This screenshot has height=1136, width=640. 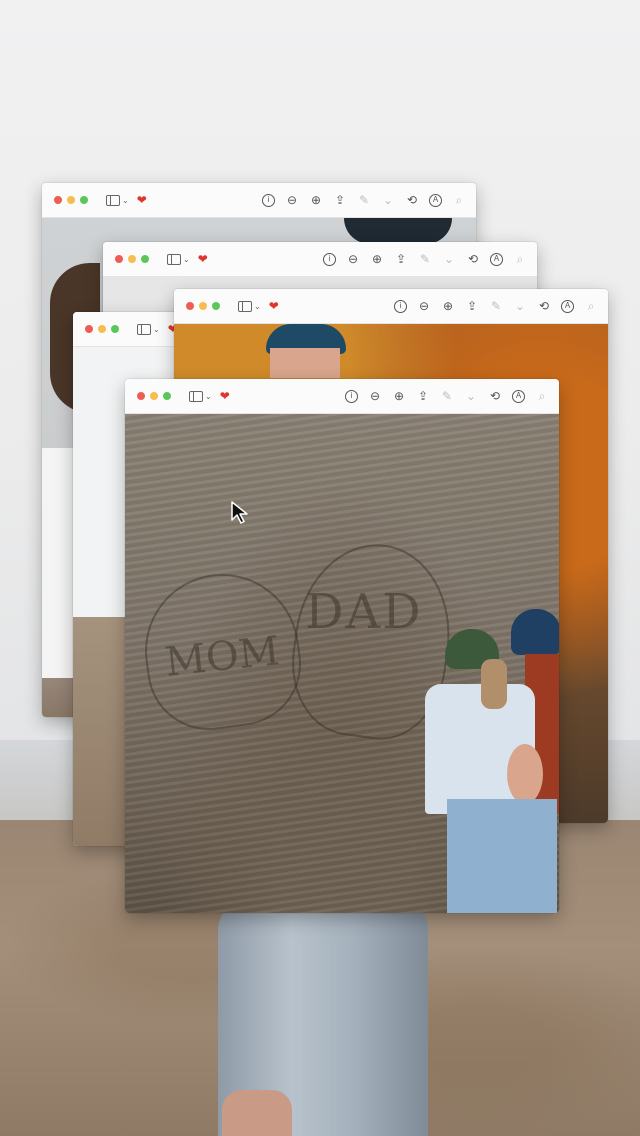 I want to click on photo-belly, so click(x=525, y=774).